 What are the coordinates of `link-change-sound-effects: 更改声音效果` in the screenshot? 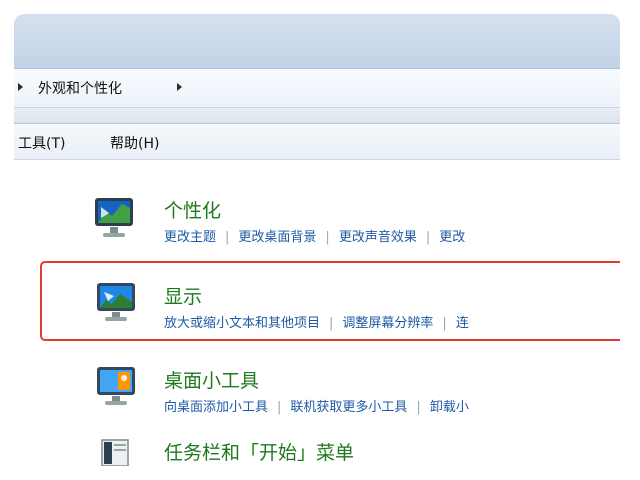 It's located at (378, 235).